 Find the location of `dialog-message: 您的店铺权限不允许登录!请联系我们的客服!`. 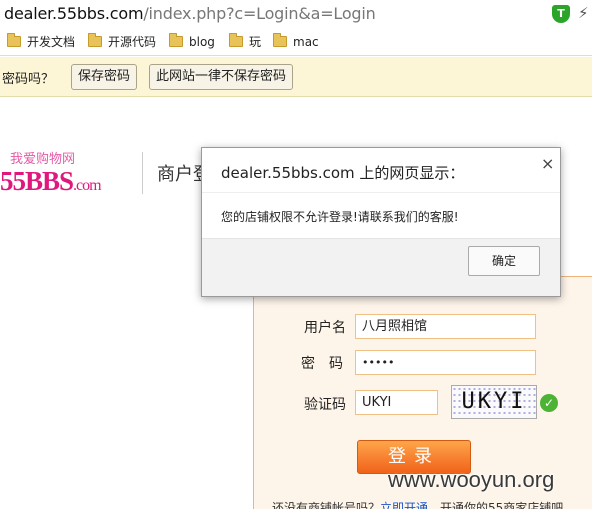

dialog-message: 您的店铺权限不允许登录!请联系我们的客服! is located at coordinates (340, 217).